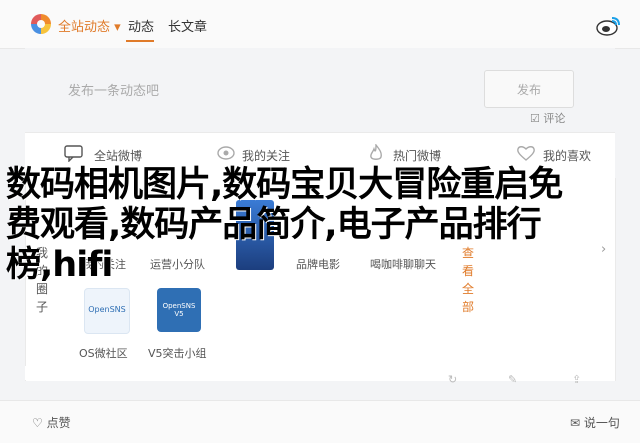 The height and width of the screenshot is (443, 640). I want to click on chat-icon, so click(73, 153).